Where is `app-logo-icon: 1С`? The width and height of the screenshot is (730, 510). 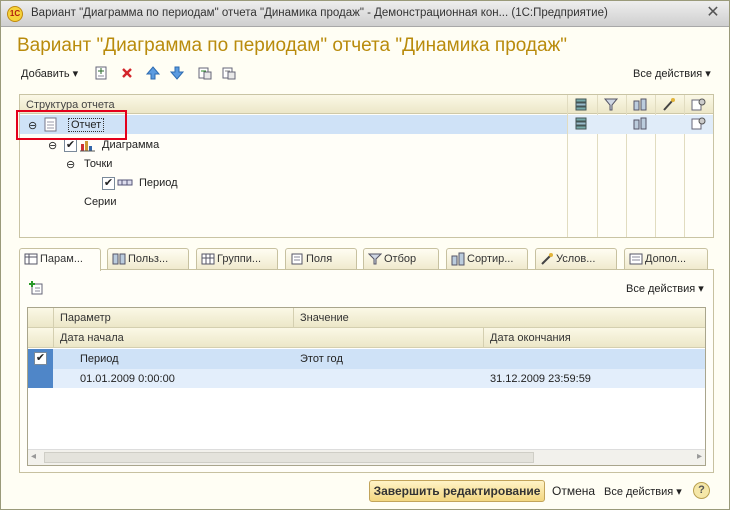 app-logo-icon: 1С is located at coordinates (15, 14).